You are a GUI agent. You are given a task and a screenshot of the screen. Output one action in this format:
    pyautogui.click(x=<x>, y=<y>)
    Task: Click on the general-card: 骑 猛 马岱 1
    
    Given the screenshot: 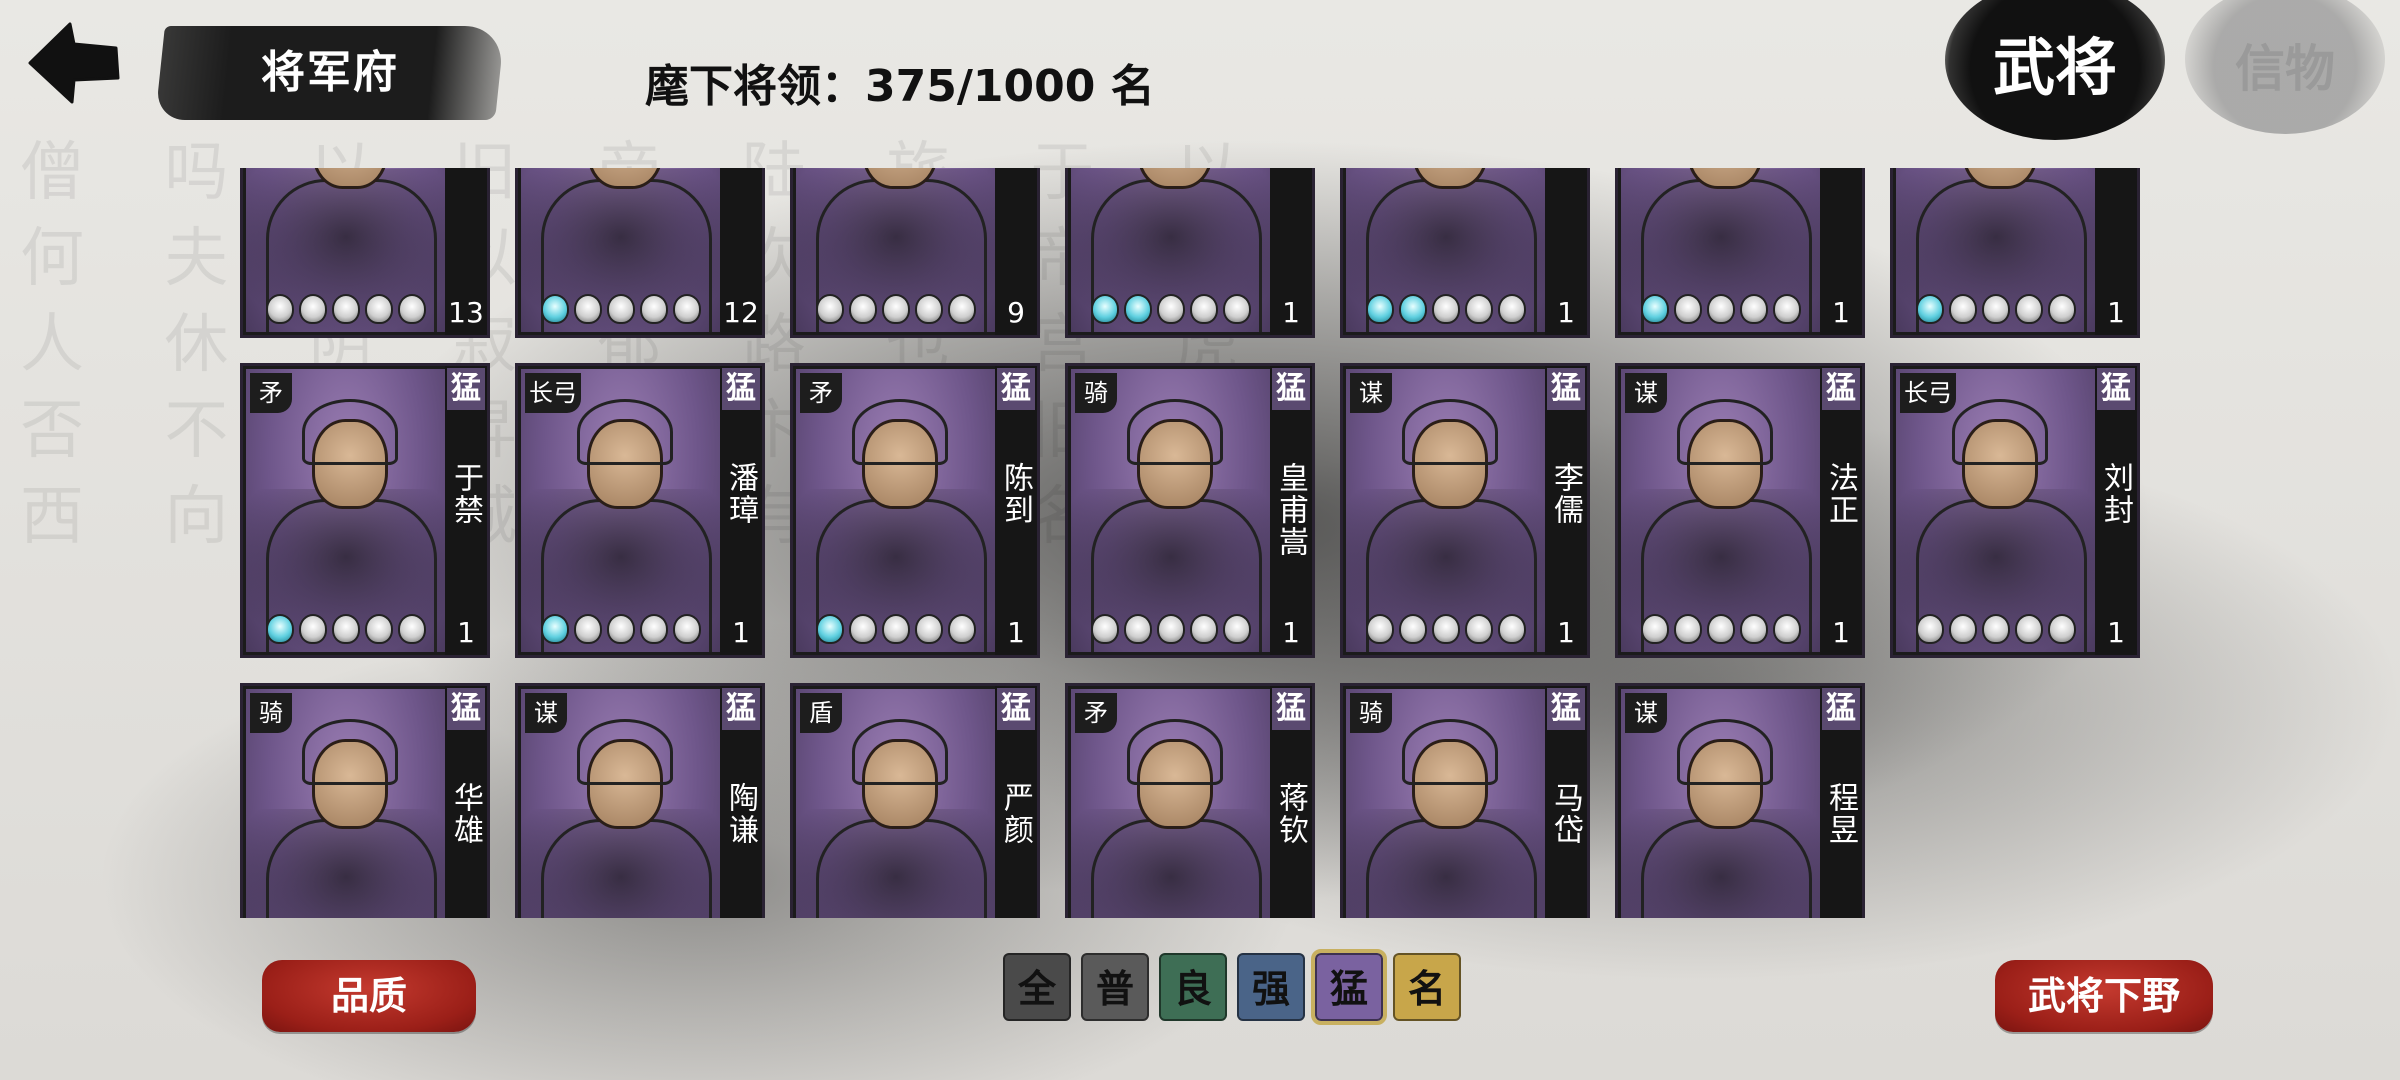 What is the action you would take?
    pyautogui.click(x=1465, y=800)
    